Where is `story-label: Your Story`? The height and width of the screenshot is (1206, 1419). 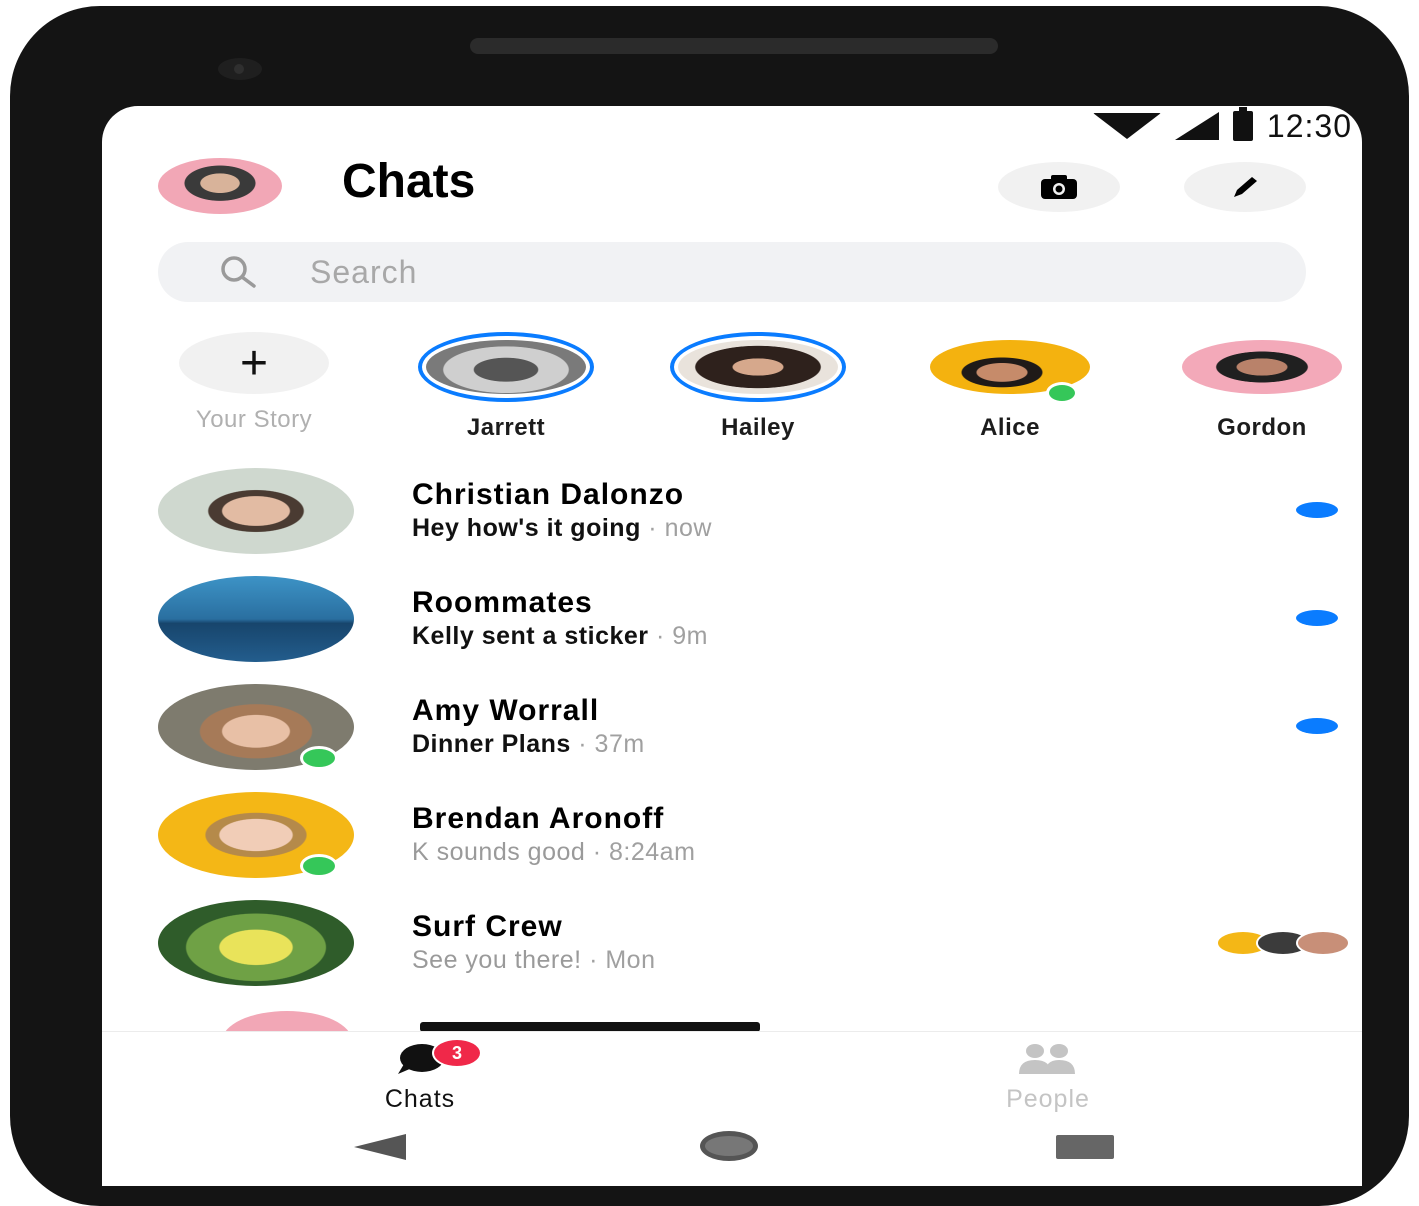
story-label: Your Story is located at coordinates (254, 419).